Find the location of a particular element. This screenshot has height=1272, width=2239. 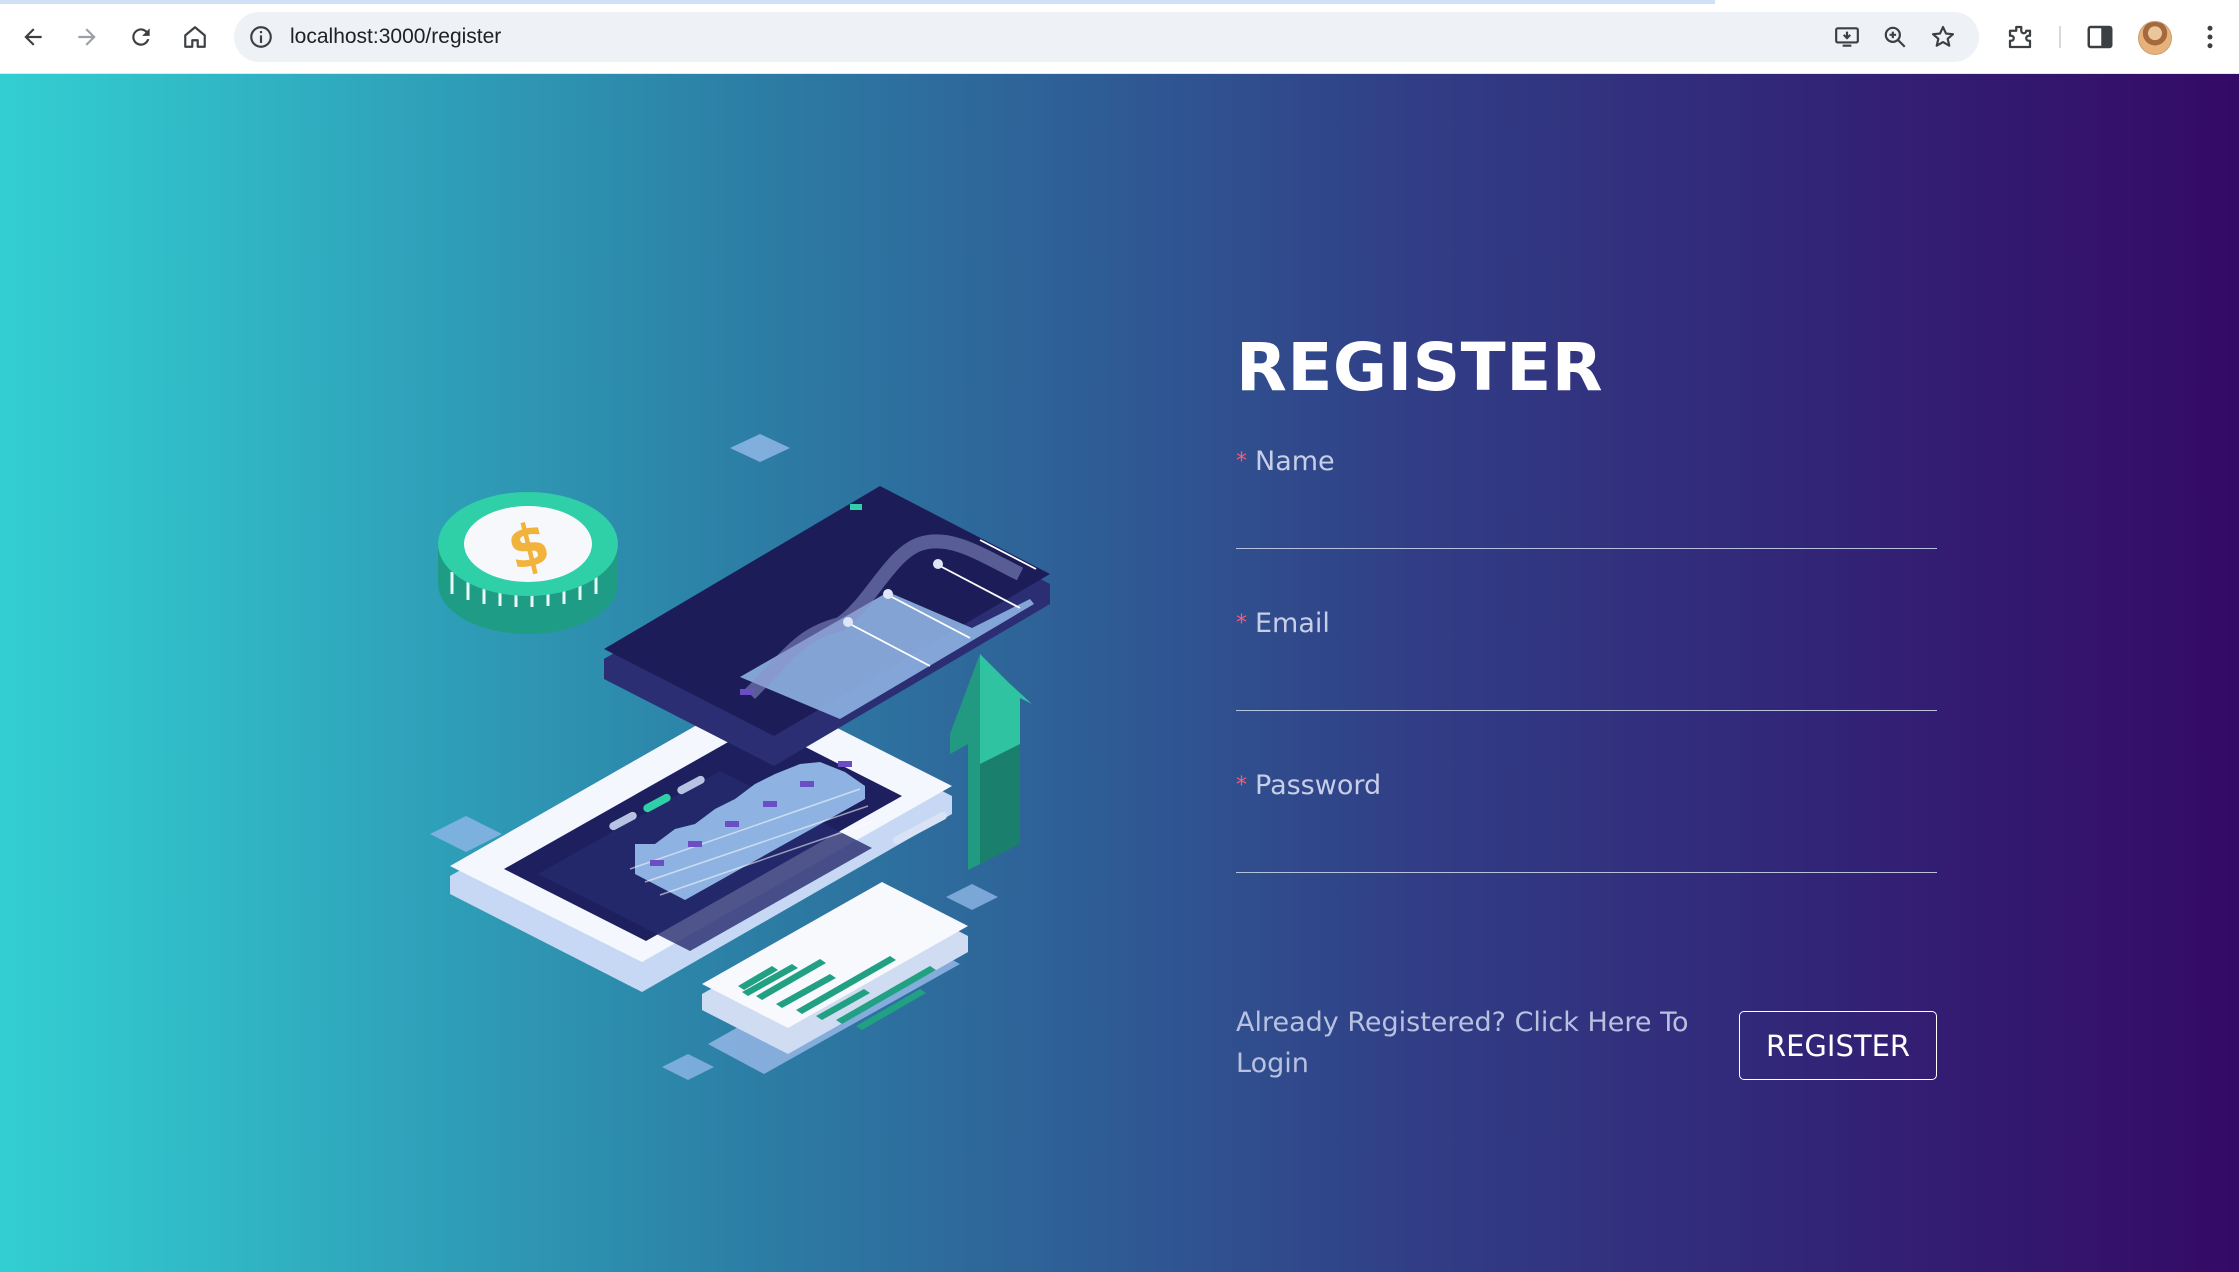

install-app-icon is located at coordinates (1847, 37).